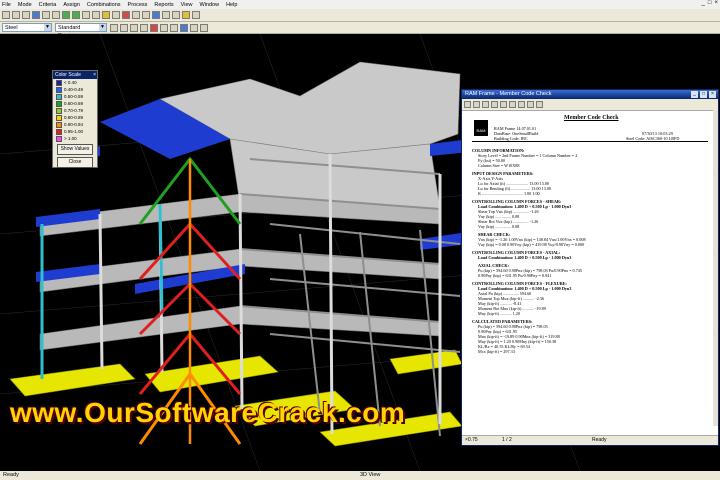 The width and height of the screenshot is (720, 480). Describe the element at coordinates (204, 27) in the screenshot. I see `story-icon` at that location.